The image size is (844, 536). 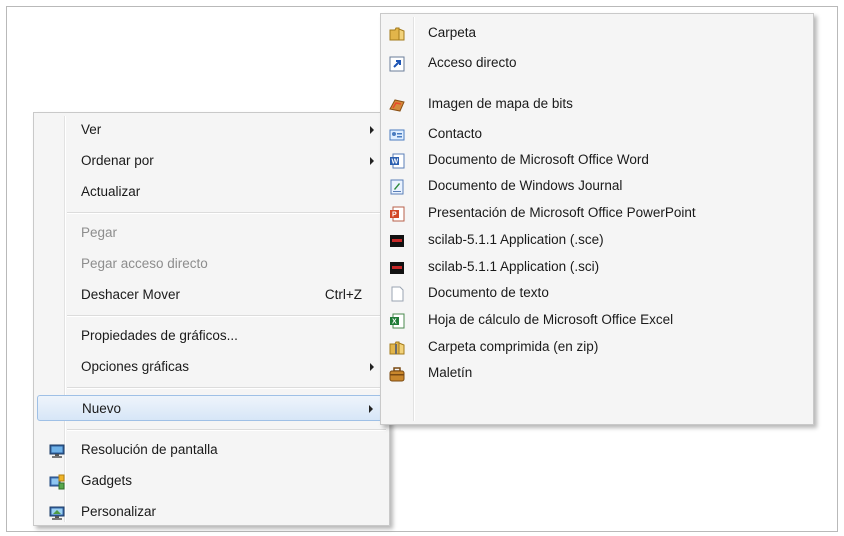 I want to click on menu-item-label: Opciones gráficas, so click(x=135, y=366).